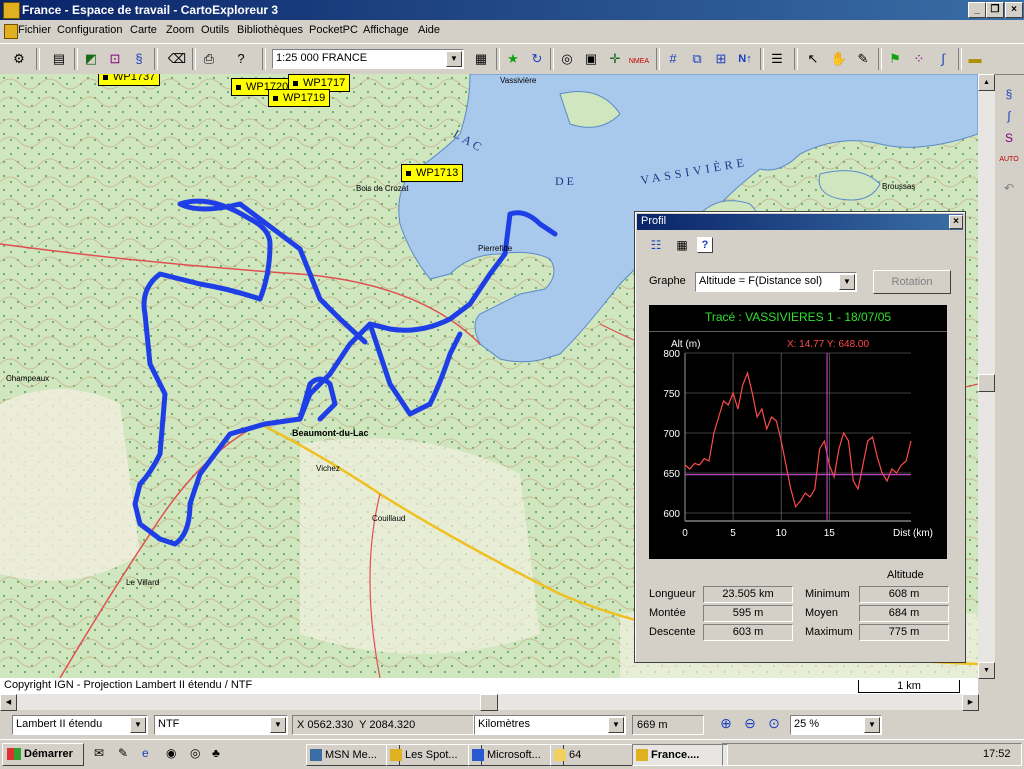 The width and height of the screenshot is (1024, 769). What do you see at coordinates (970, 702) in the screenshot?
I see `scroll-right-button: ▶` at bounding box center [970, 702].